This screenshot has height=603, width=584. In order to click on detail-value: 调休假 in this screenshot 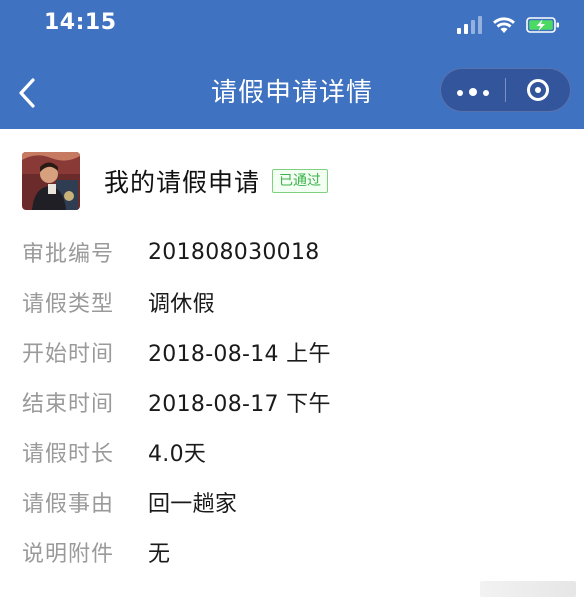, I will do `click(181, 304)`.